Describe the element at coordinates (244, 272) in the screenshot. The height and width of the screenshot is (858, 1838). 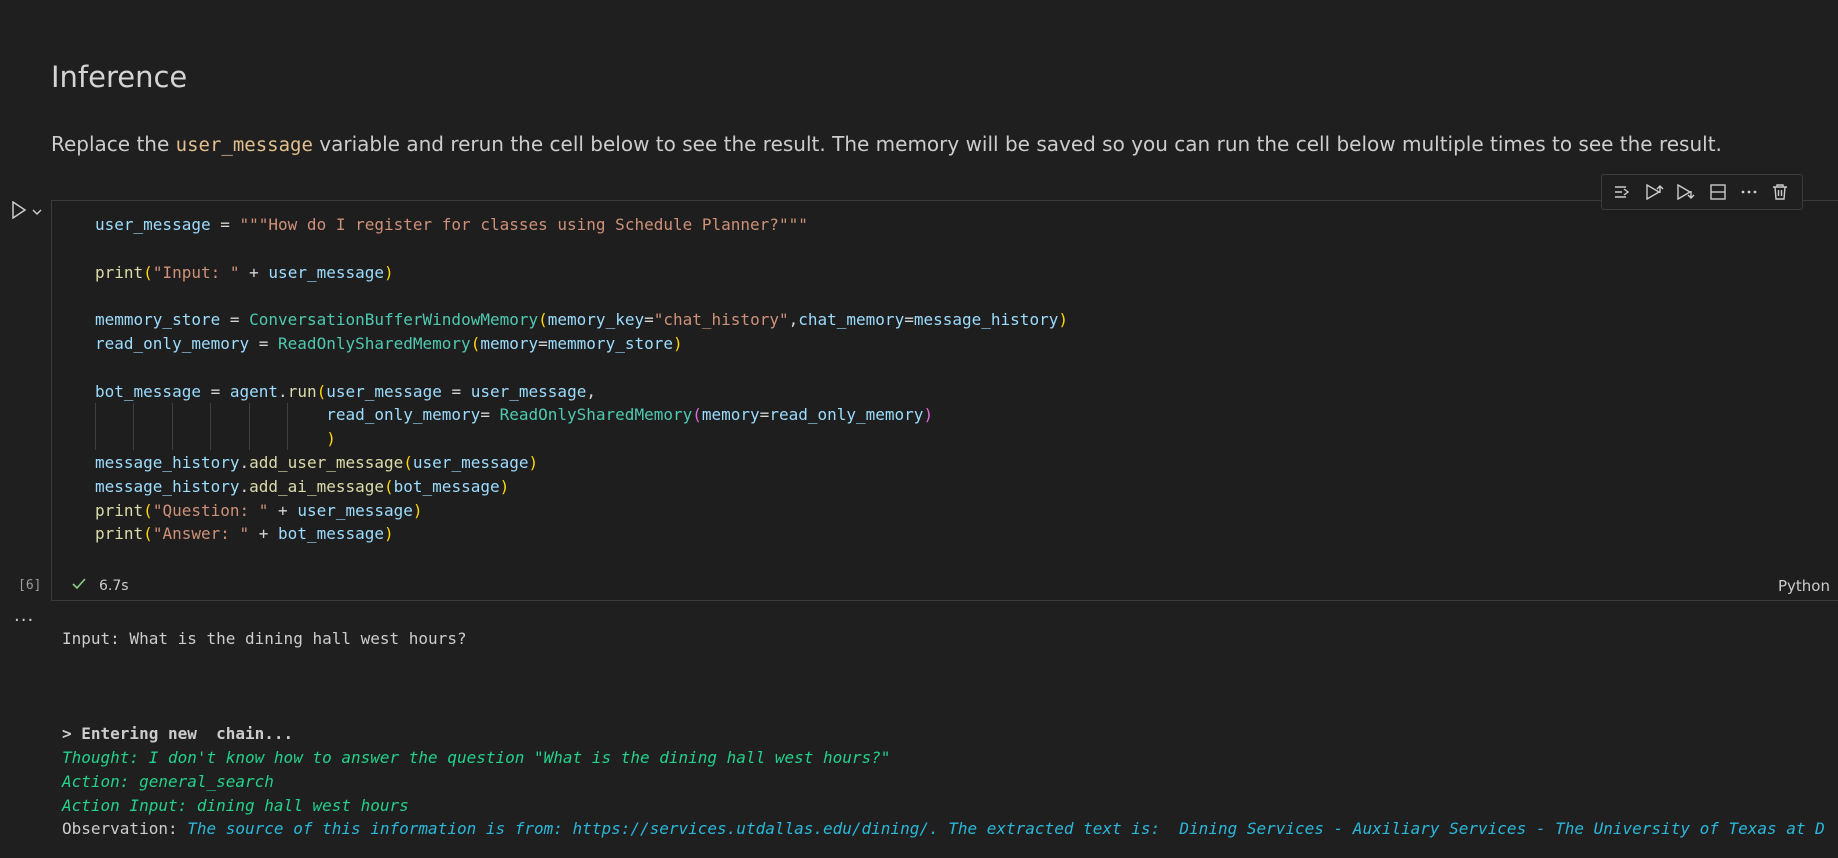
I see `code-line: print("Input: " + user_message)` at that location.